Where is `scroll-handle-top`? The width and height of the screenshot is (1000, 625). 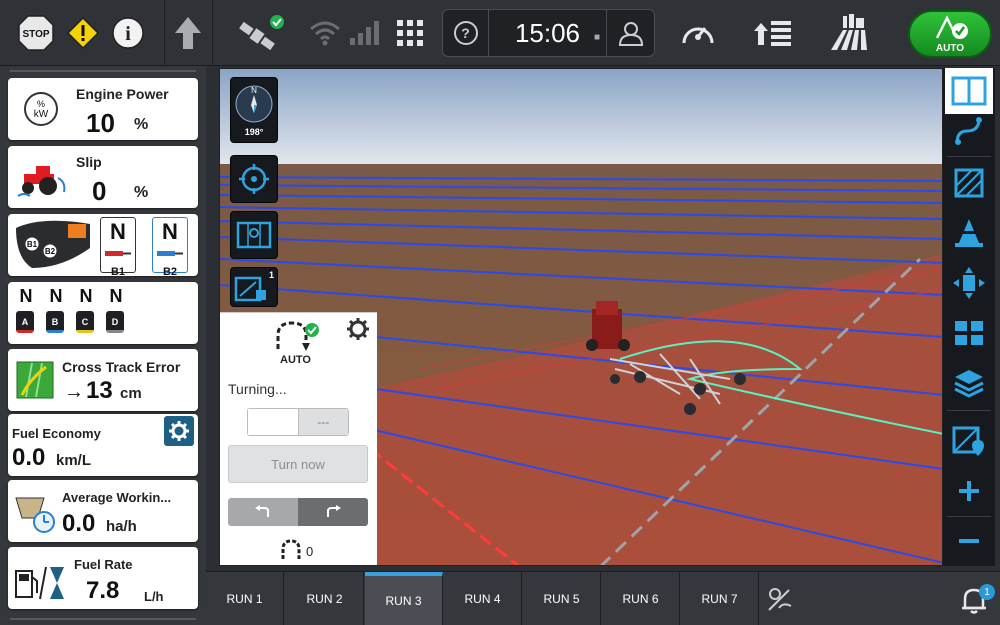 scroll-handle-top is located at coordinates (103, 71).